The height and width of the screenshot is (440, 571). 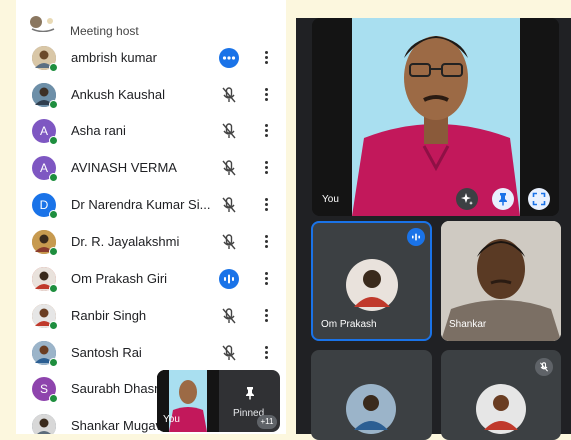 I want to click on more-options-icon, so click(x=229, y=58).